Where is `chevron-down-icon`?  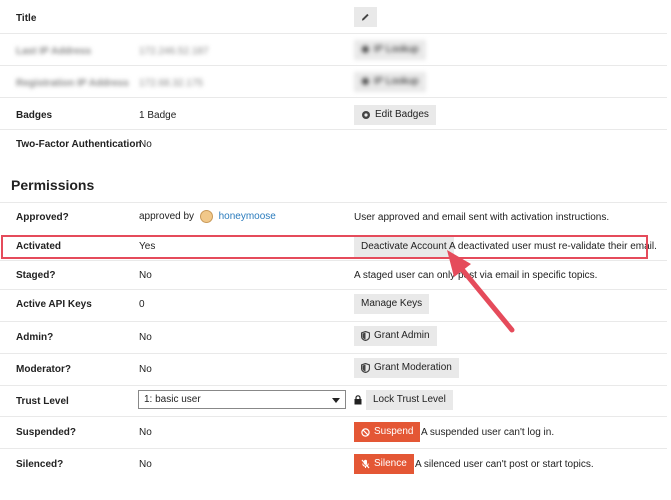 chevron-down-icon is located at coordinates (336, 400).